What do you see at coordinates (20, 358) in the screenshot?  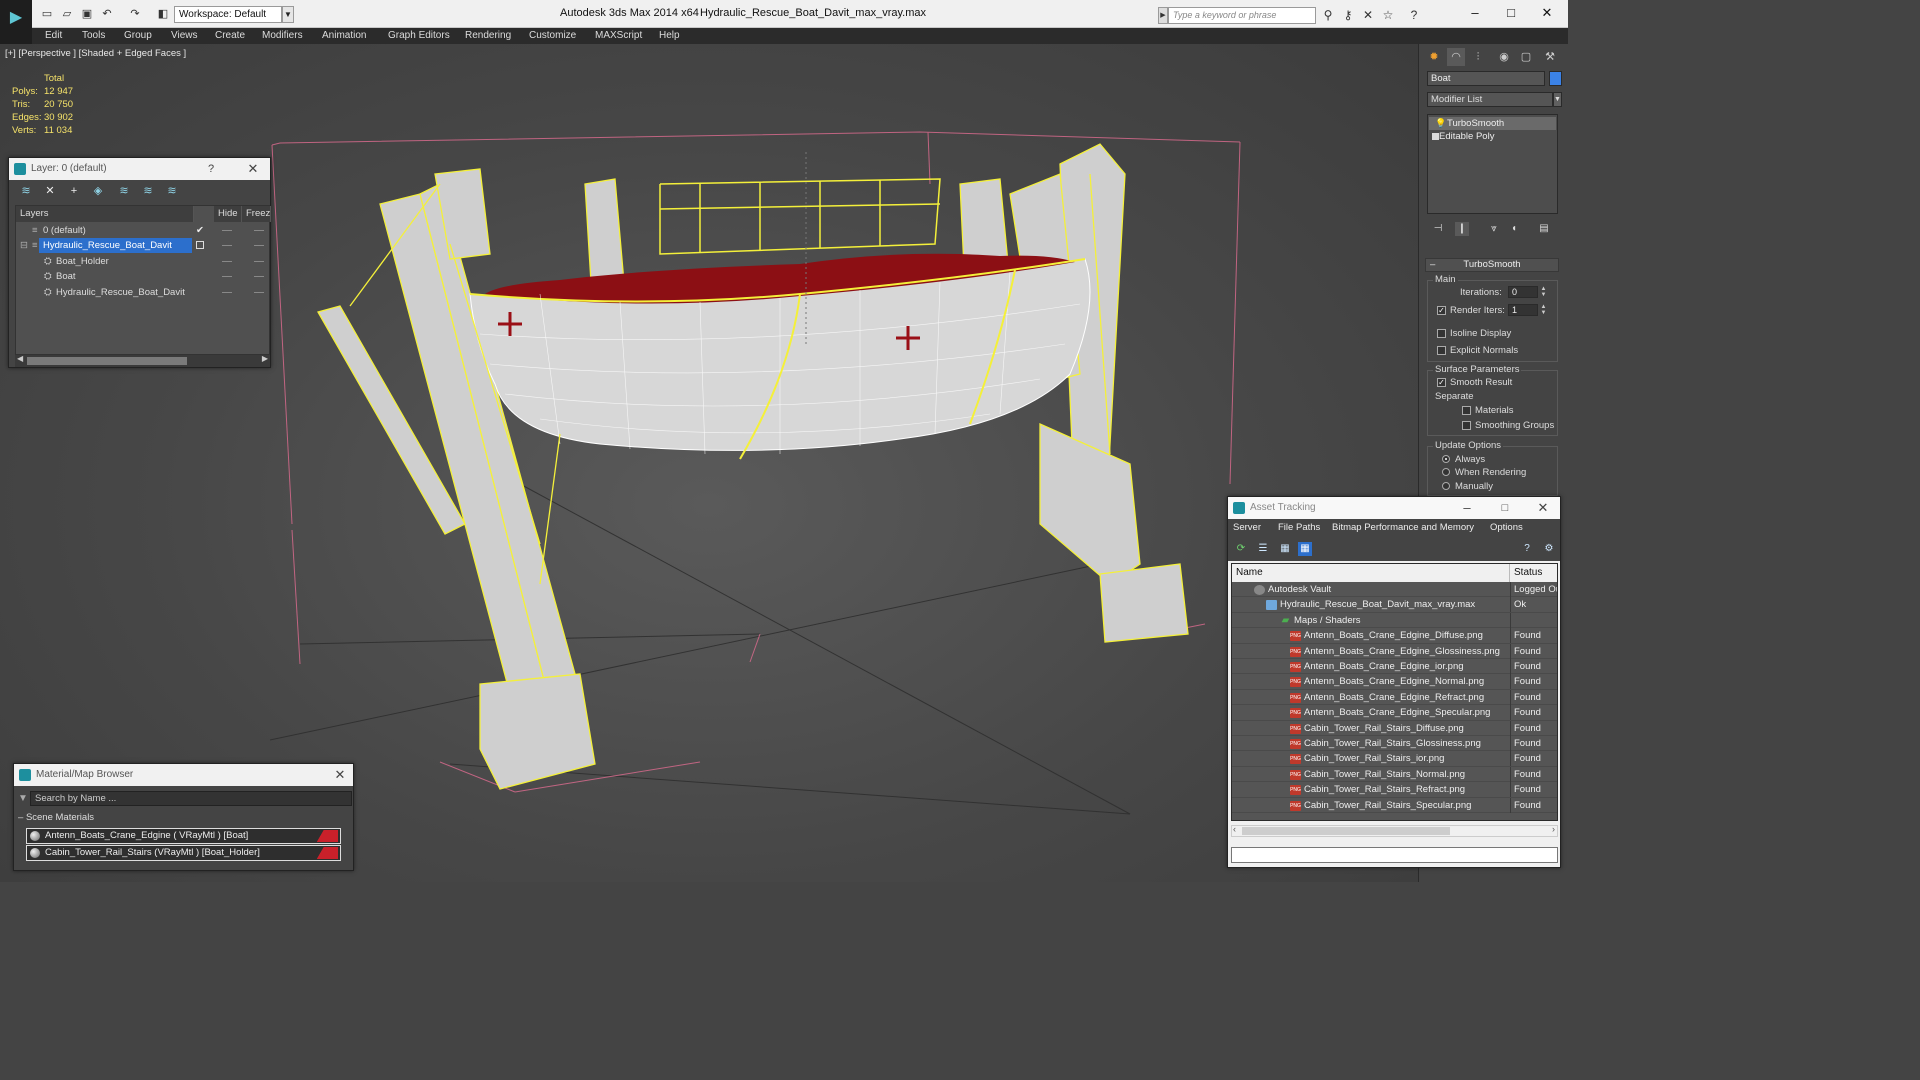 I see `scroll-left-icon: ◀` at bounding box center [20, 358].